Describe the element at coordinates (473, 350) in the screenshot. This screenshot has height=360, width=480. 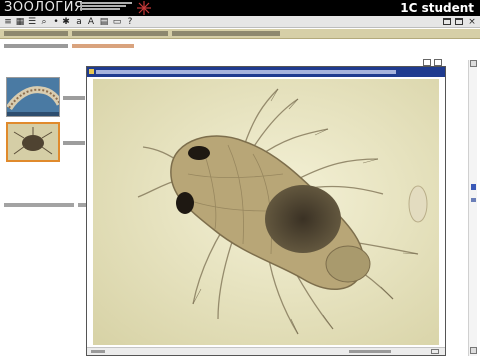
I see `scroll-down-icon` at that location.